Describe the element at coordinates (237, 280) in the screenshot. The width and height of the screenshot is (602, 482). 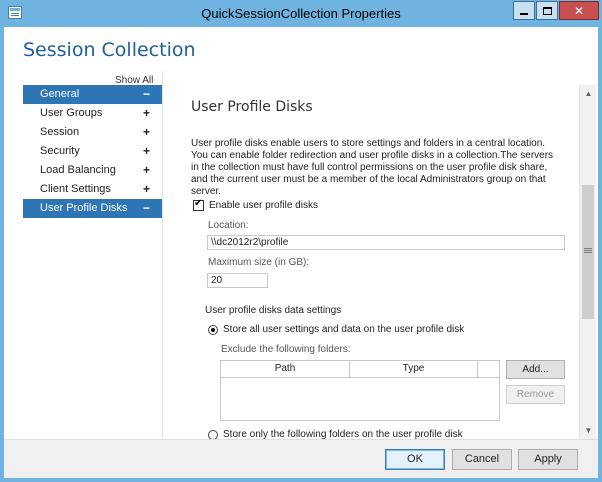
I see `max-size-field: 20` at that location.